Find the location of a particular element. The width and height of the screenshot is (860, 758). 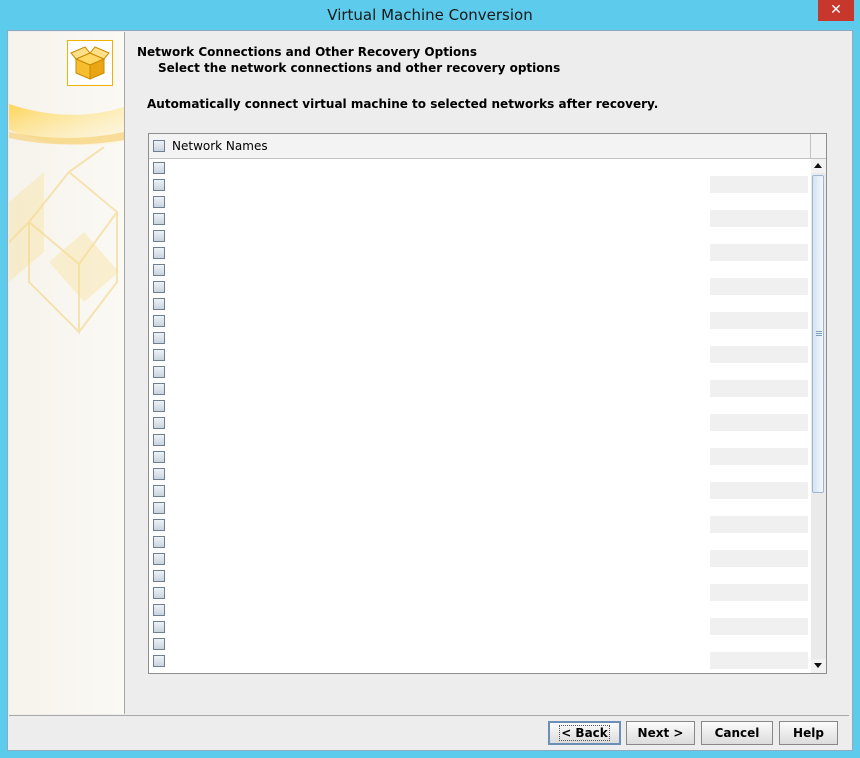

wizard-side-panel is located at coordinates (67, 373).